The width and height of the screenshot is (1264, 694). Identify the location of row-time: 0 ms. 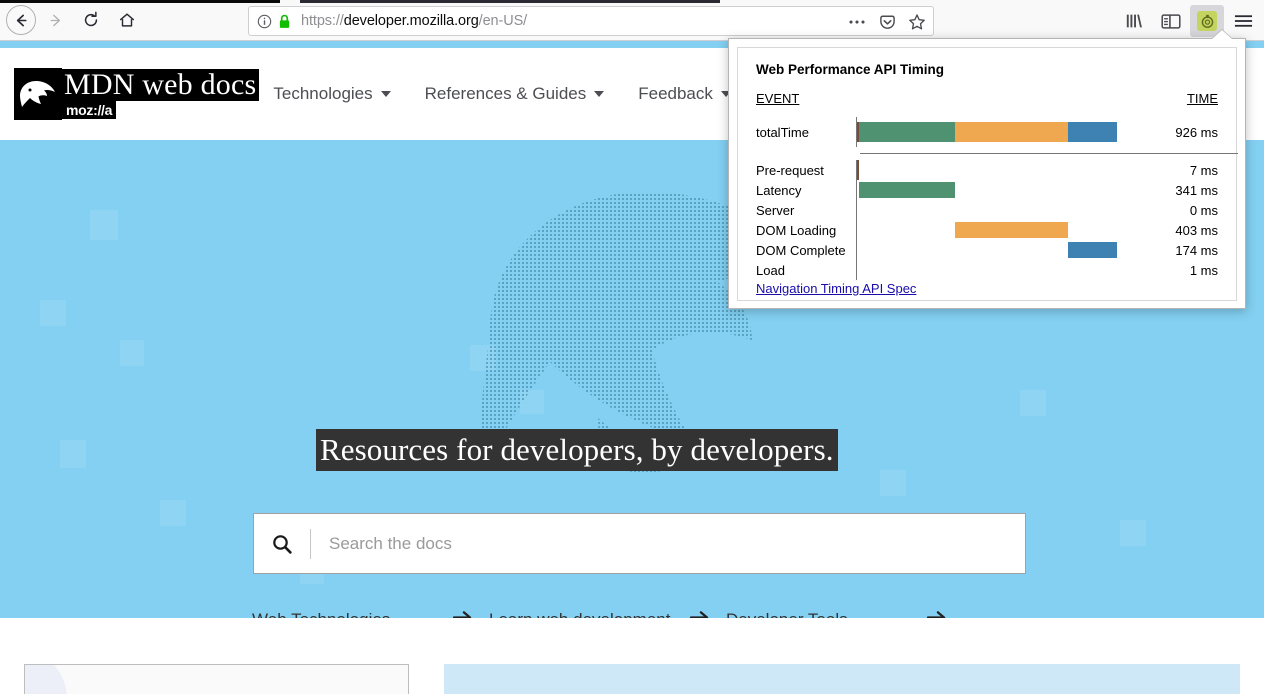
(1203, 210).